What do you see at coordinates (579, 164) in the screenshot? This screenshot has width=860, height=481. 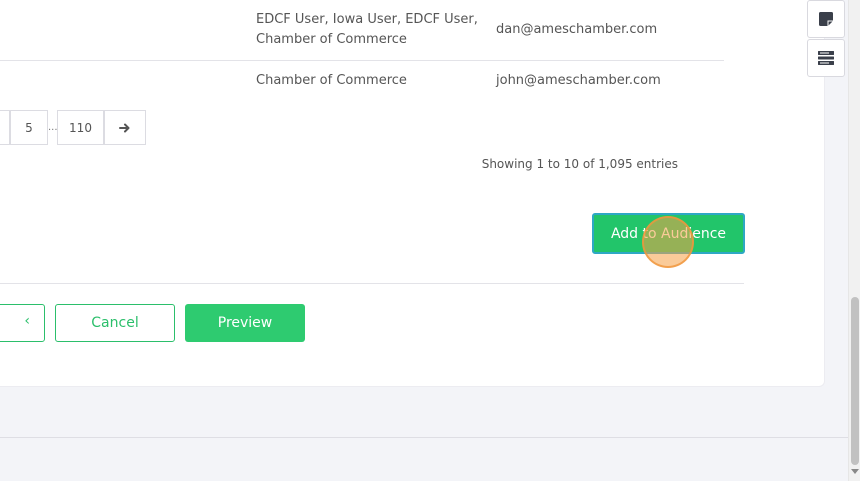 I see `entries-summary: Showing 1 to 10 of 1,095 entries` at bounding box center [579, 164].